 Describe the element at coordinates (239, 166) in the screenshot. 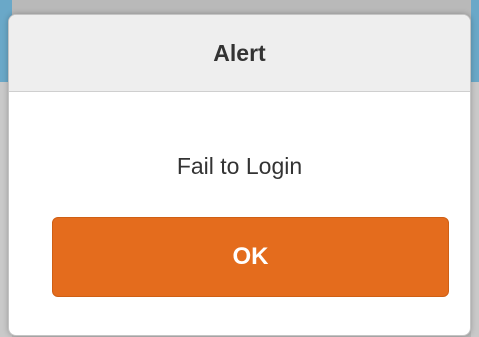

I see `alert-message: Fail to Login` at that location.